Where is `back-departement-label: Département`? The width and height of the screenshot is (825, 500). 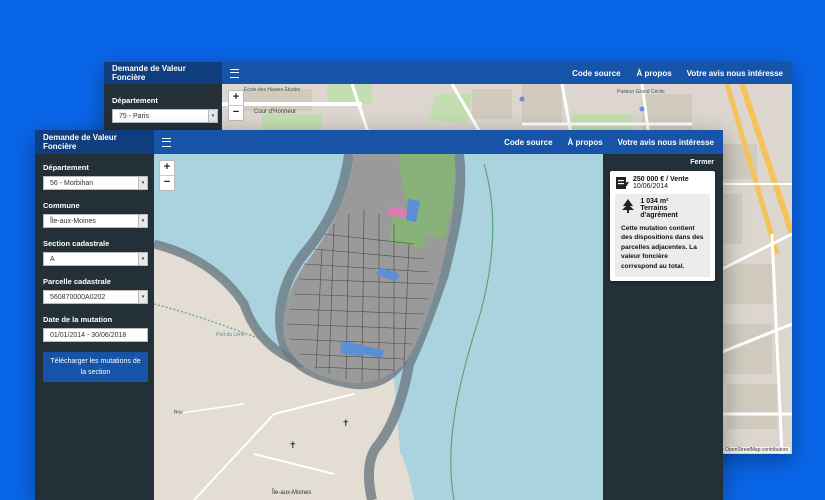 back-departement-label: Département is located at coordinates (135, 100).